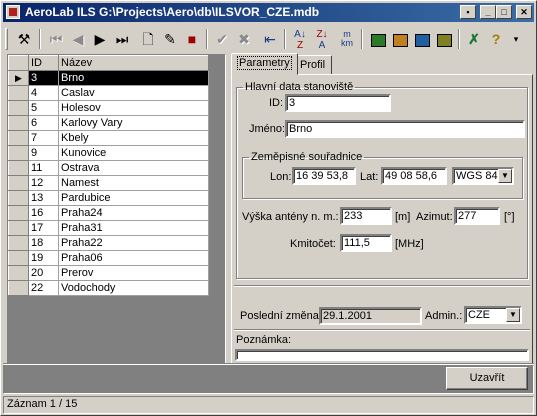 The width and height of the screenshot is (537, 416). What do you see at coordinates (133, 108) in the screenshot?
I see `cell-name: Holesov` at bounding box center [133, 108].